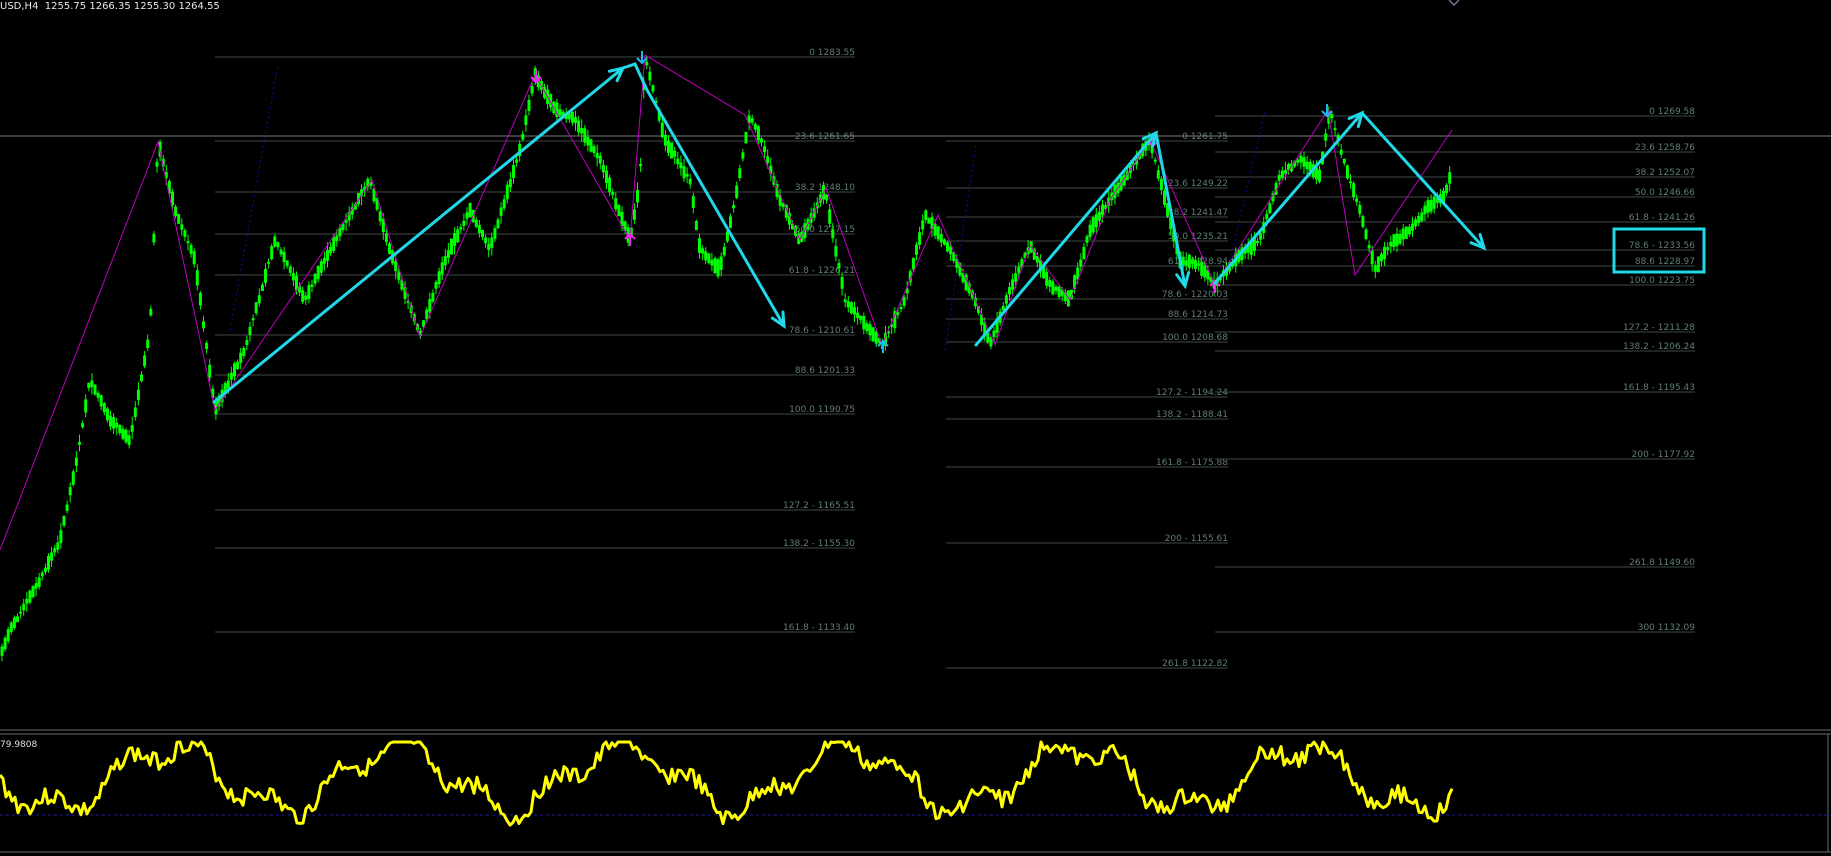 The image size is (1831, 856). What do you see at coordinates (1665, 193) in the screenshot?
I see `fib-level-label: 50.0 1246.66` at bounding box center [1665, 193].